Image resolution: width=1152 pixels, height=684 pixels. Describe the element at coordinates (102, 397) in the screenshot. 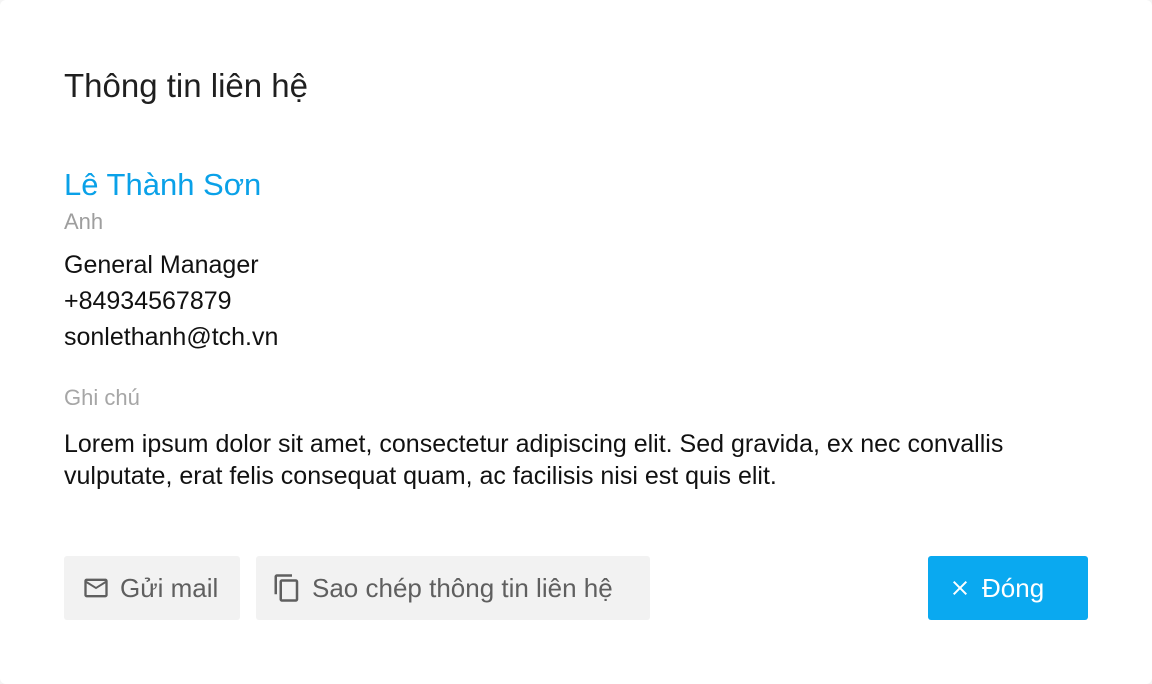

I see `note-label: Ghi chú` at that location.